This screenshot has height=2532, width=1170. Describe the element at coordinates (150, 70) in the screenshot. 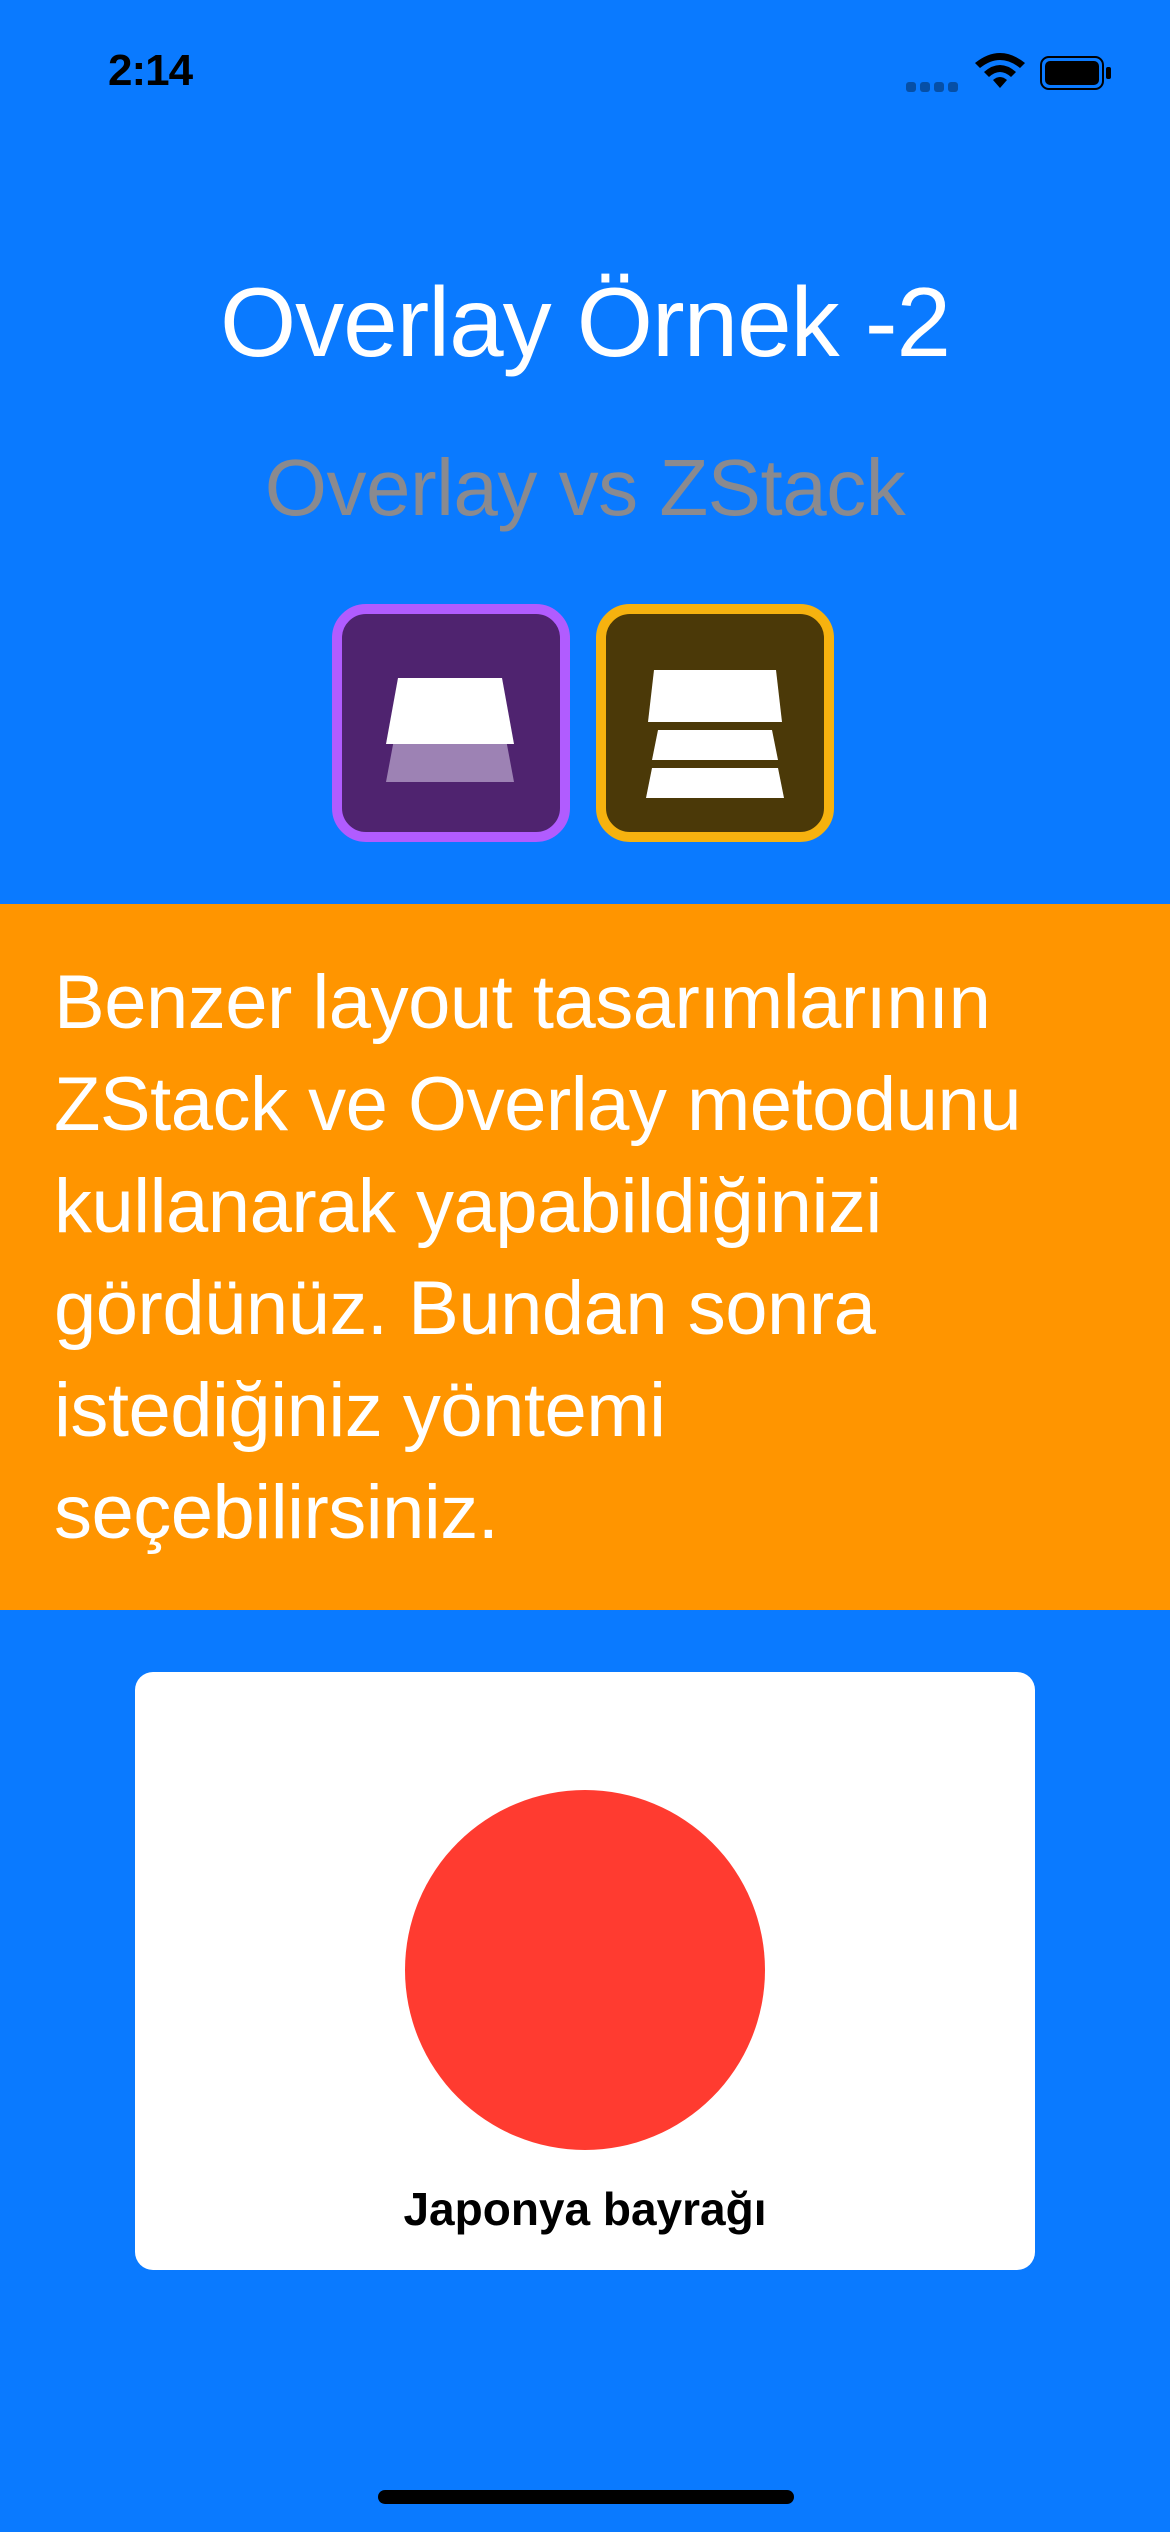

I see `status-time: 2:14` at that location.